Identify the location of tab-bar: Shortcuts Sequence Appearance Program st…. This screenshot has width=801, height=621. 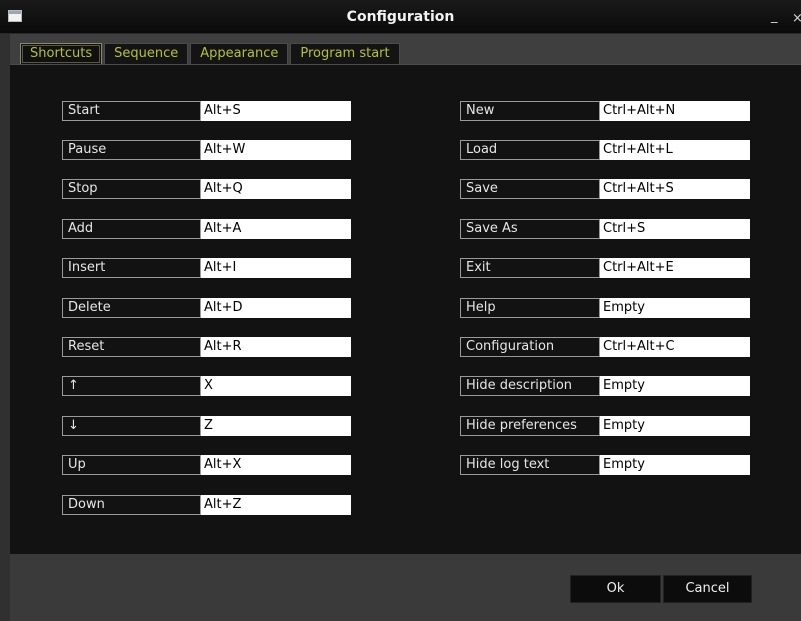
(211, 54).